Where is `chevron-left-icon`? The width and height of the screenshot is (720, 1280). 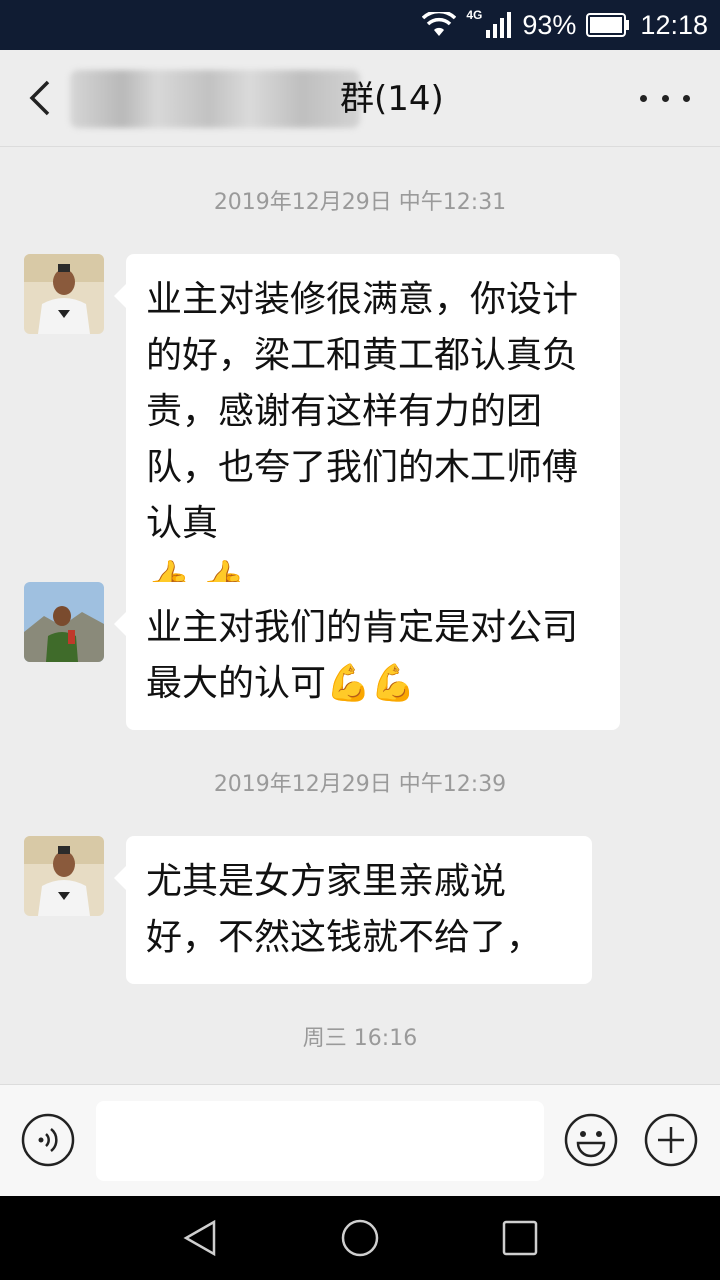
chevron-left-icon is located at coordinates (39, 98).